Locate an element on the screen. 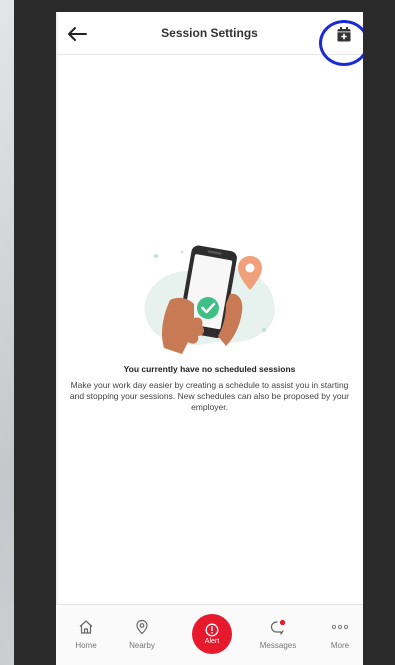 This screenshot has height=665, width=395. more-dots-icon is located at coordinates (340, 627).